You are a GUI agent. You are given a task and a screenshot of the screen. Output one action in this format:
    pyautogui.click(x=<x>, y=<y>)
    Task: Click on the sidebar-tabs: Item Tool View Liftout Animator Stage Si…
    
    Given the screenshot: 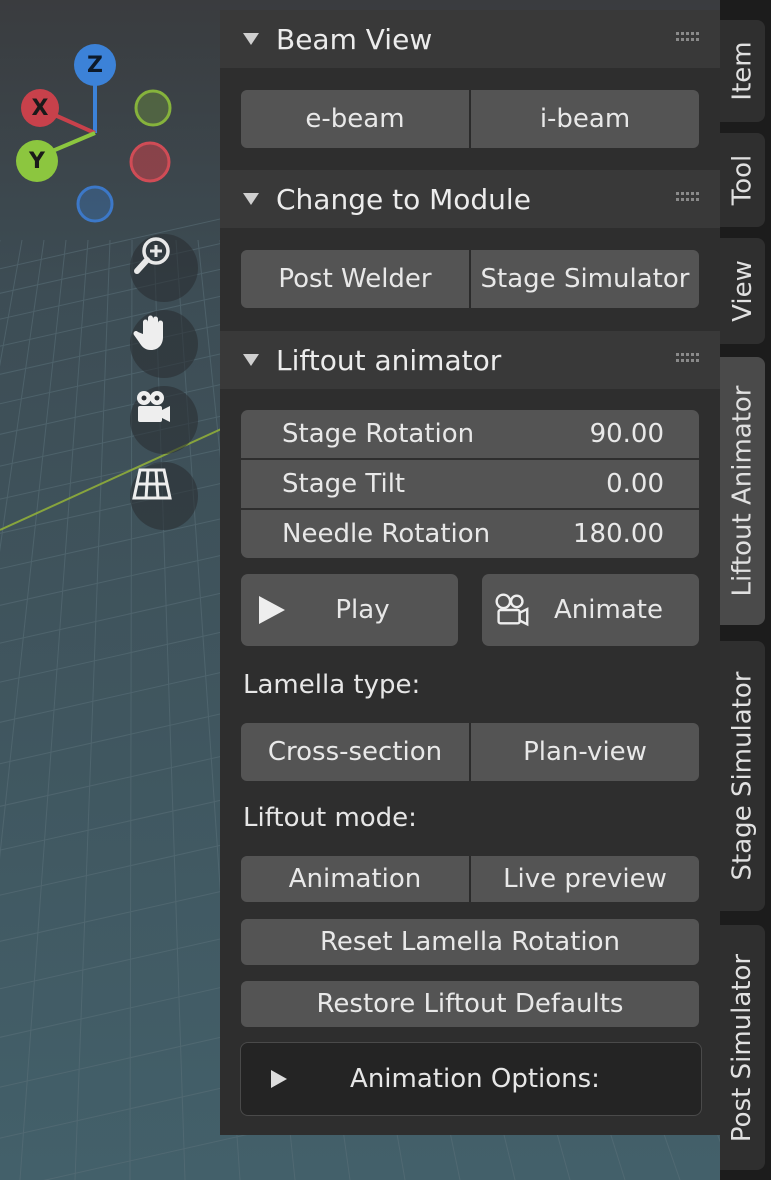 What is the action you would take?
    pyautogui.click(x=745, y=590)
    